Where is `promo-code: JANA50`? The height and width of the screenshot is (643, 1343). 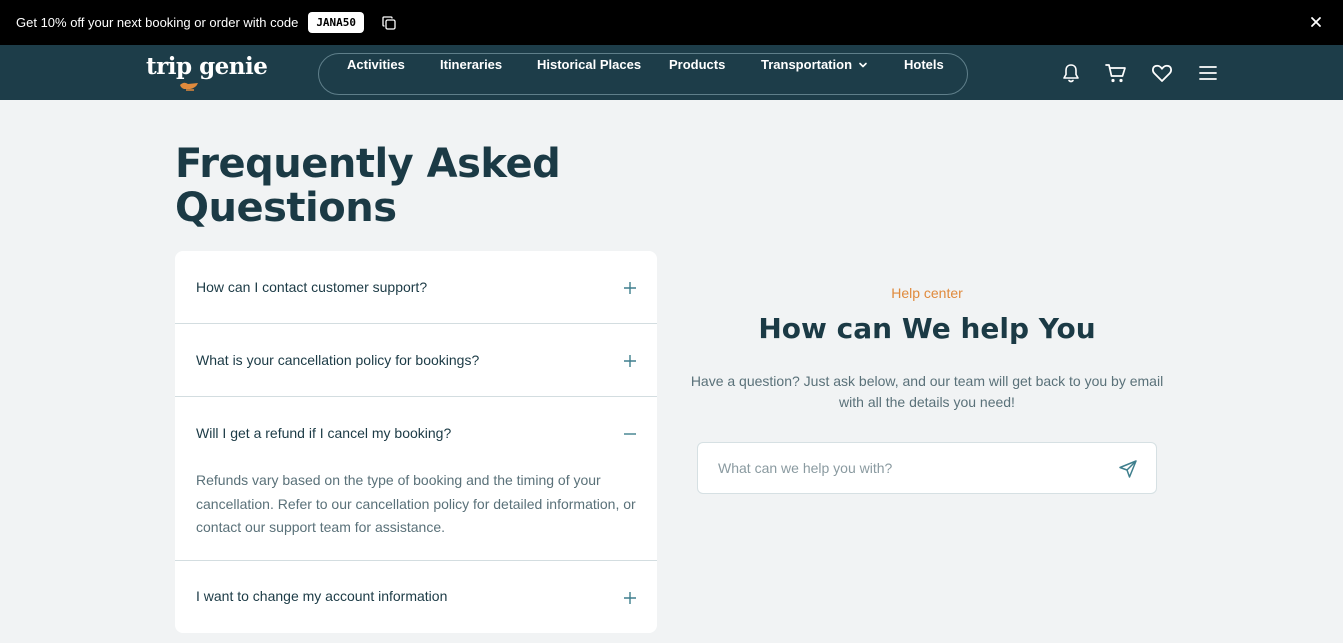 promo-code: JANA50 is located at coordinates (336, 22).